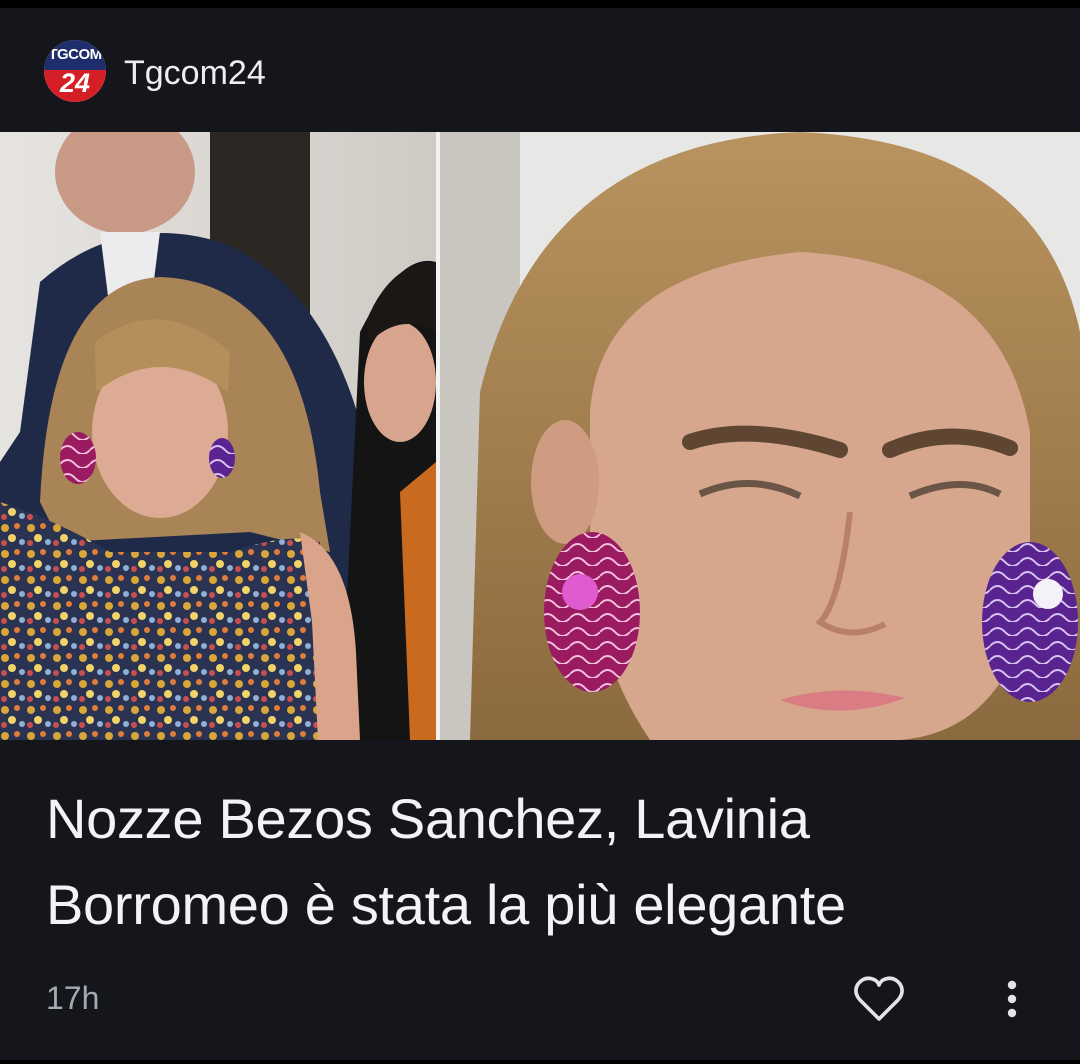 The width and height of the screenshot is (1080, 1064). Describe the element at coordinates (75, 83) in the screenshot. I see `logo-bottom-text: 24` at that location.